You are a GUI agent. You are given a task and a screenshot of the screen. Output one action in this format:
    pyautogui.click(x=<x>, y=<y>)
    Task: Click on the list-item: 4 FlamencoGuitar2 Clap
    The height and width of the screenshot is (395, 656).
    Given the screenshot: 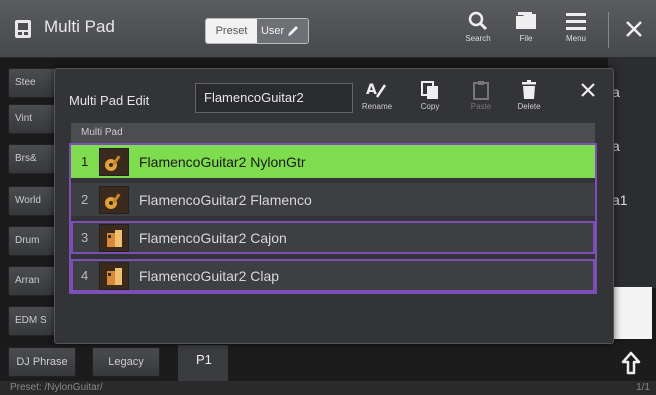 What is the action you would take?
    pyautogui.click(x=333, y=275)
    